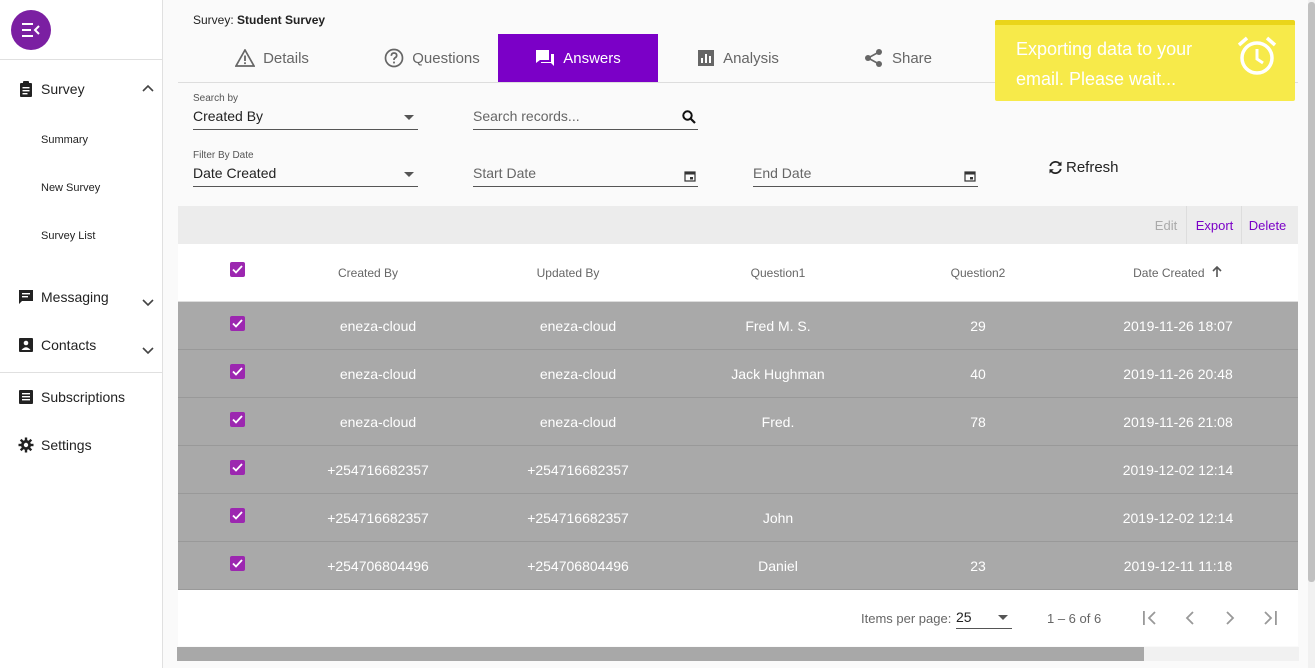  What do you see at coordinates (568, 273) in the screenshot?
I see `column-header-updated-by: Updated By` at bounding box center [568, 273].